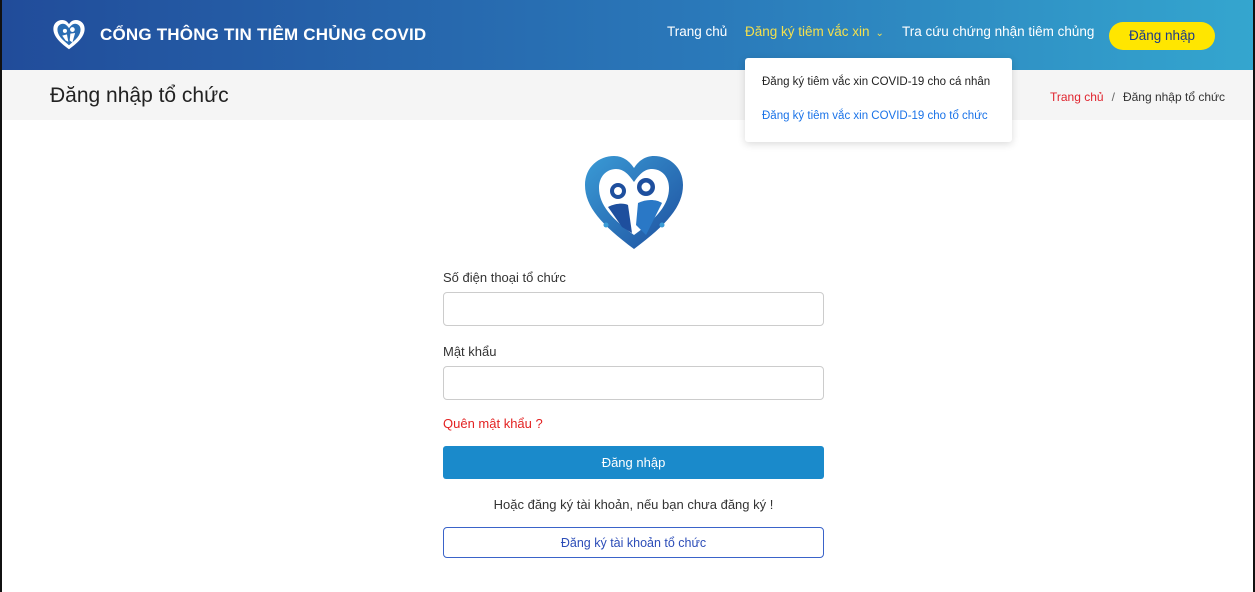 The width and height of the screenshot is (1255, 592). I want to click on nav-register-vaccine: Đăng ký tiêm vắc xin ⌄, so click(814, 31).